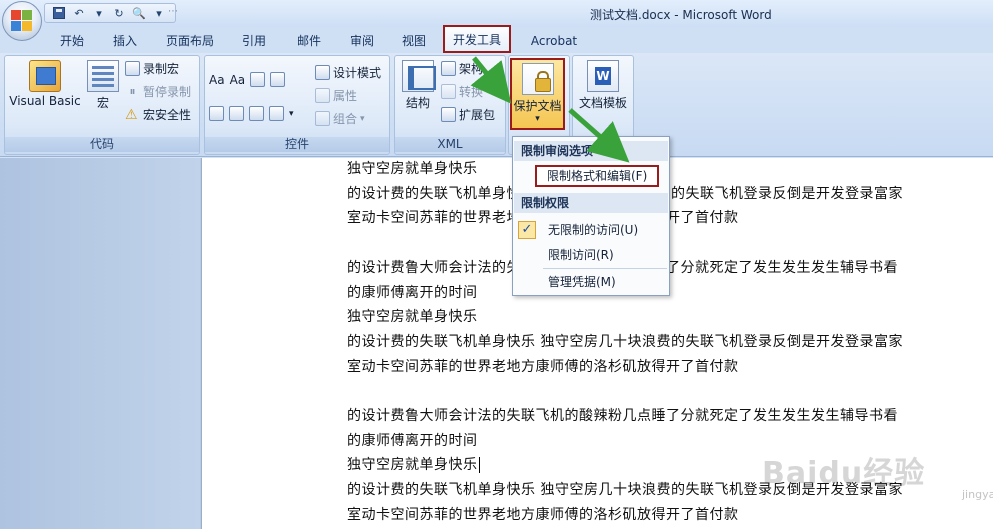 The height and width of the screenshot is (529, 993). Describe the element at coordinates (254, 41) in the screenshot. I see `tab-references: 引用` at that location.